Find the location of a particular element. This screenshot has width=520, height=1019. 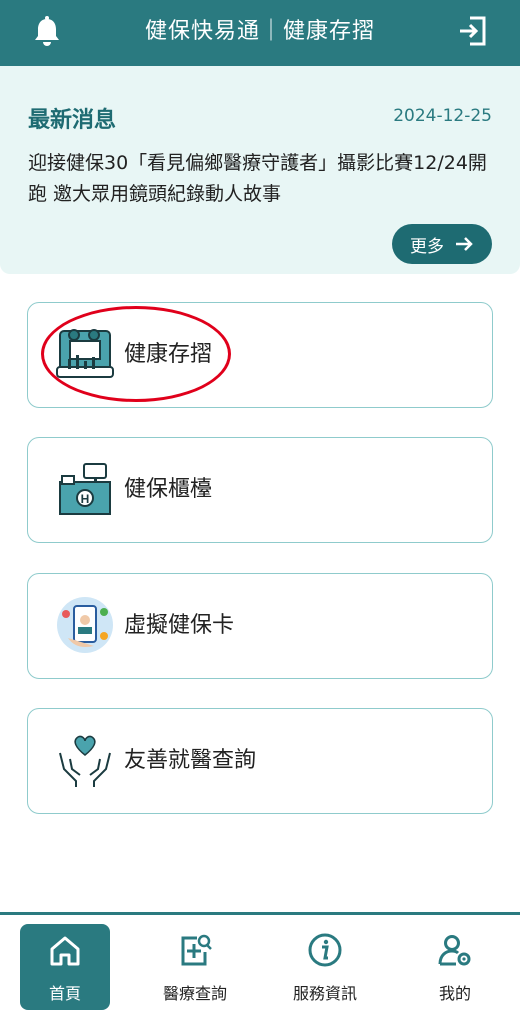

home-icon is located at coordinates (65, 951).